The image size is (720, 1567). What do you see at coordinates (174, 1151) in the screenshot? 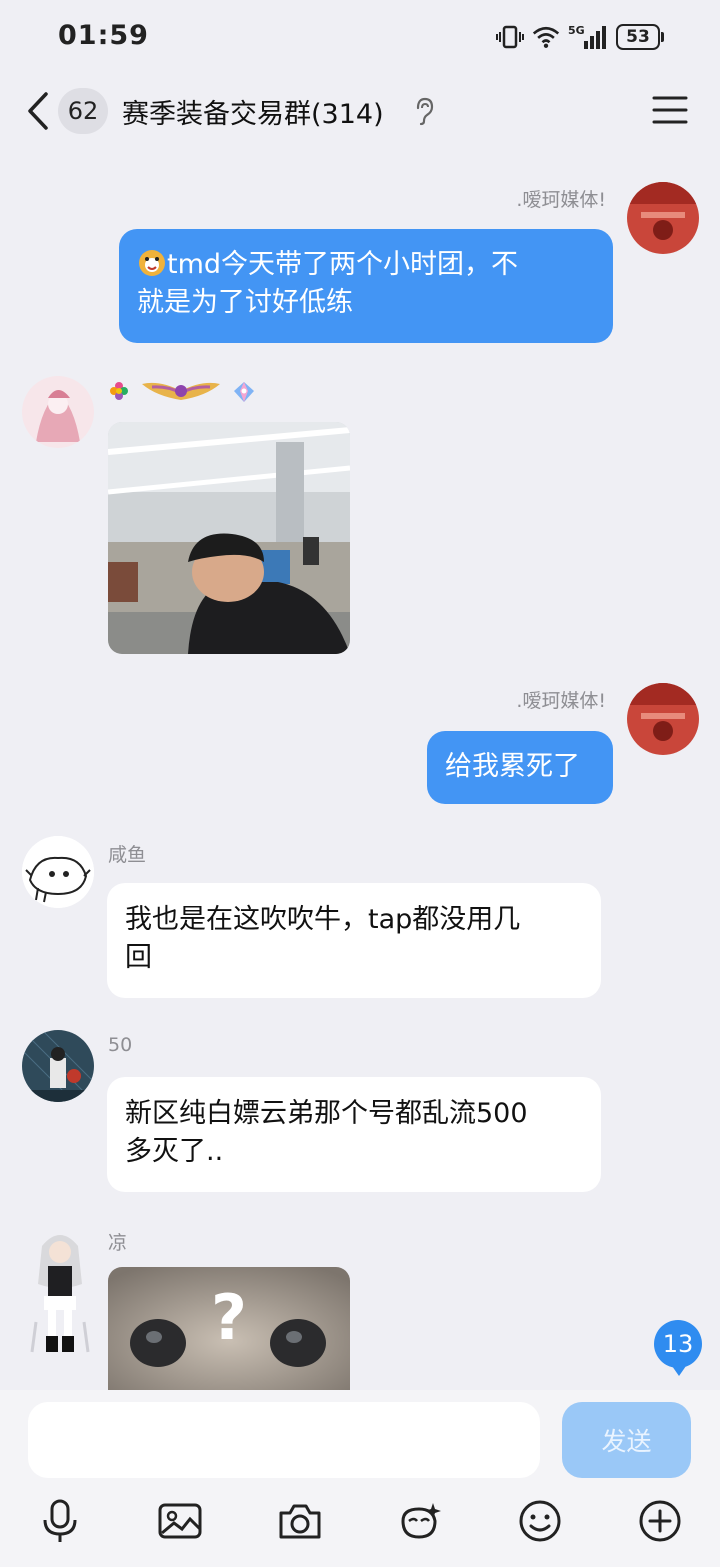
I see `message-text: 多灭了..` at bounding box center [174, 1151].